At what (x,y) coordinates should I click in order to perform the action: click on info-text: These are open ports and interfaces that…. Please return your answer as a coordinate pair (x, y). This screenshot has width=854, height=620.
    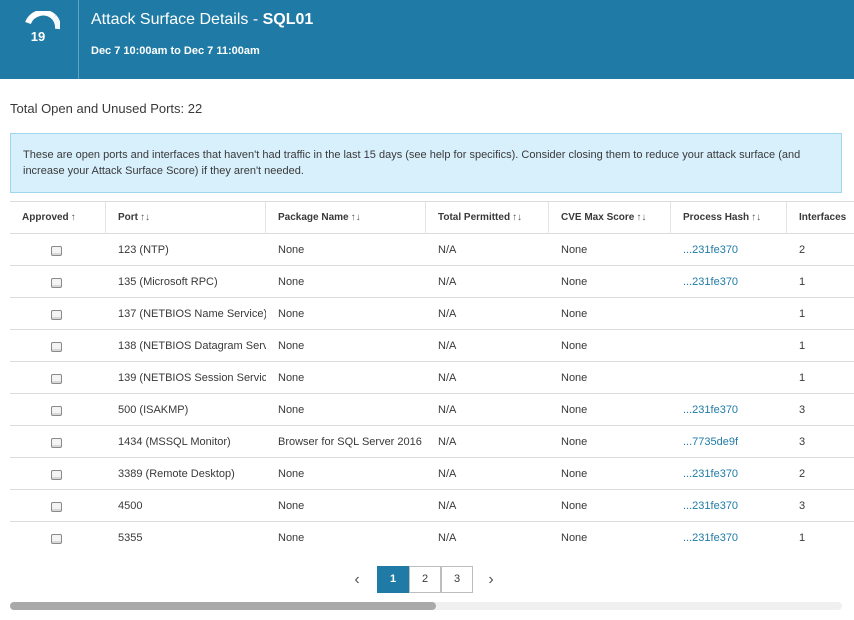
    Looking at the image, I should click on (412, 163).